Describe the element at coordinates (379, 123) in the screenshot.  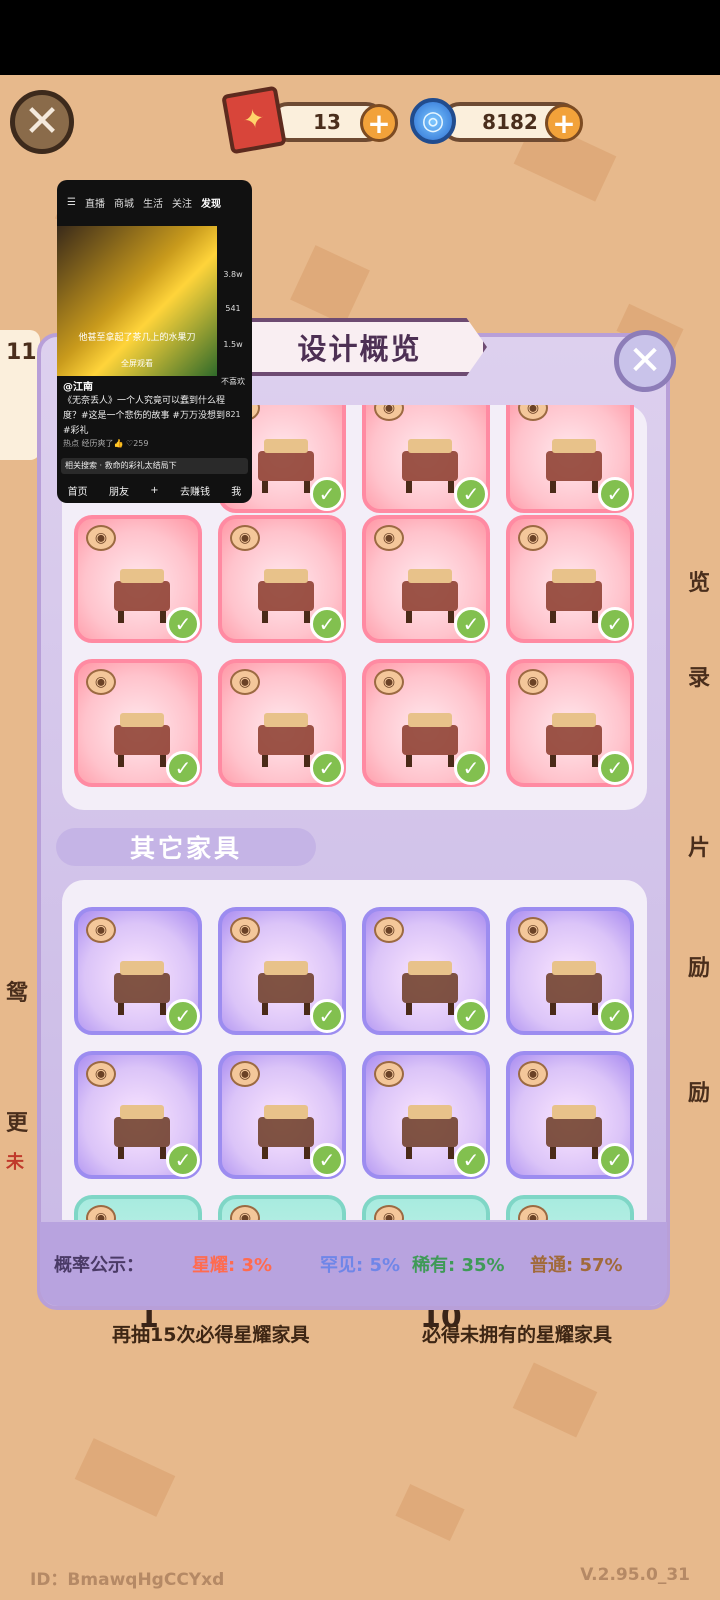
I see `add-tickets-button: +` at that location.